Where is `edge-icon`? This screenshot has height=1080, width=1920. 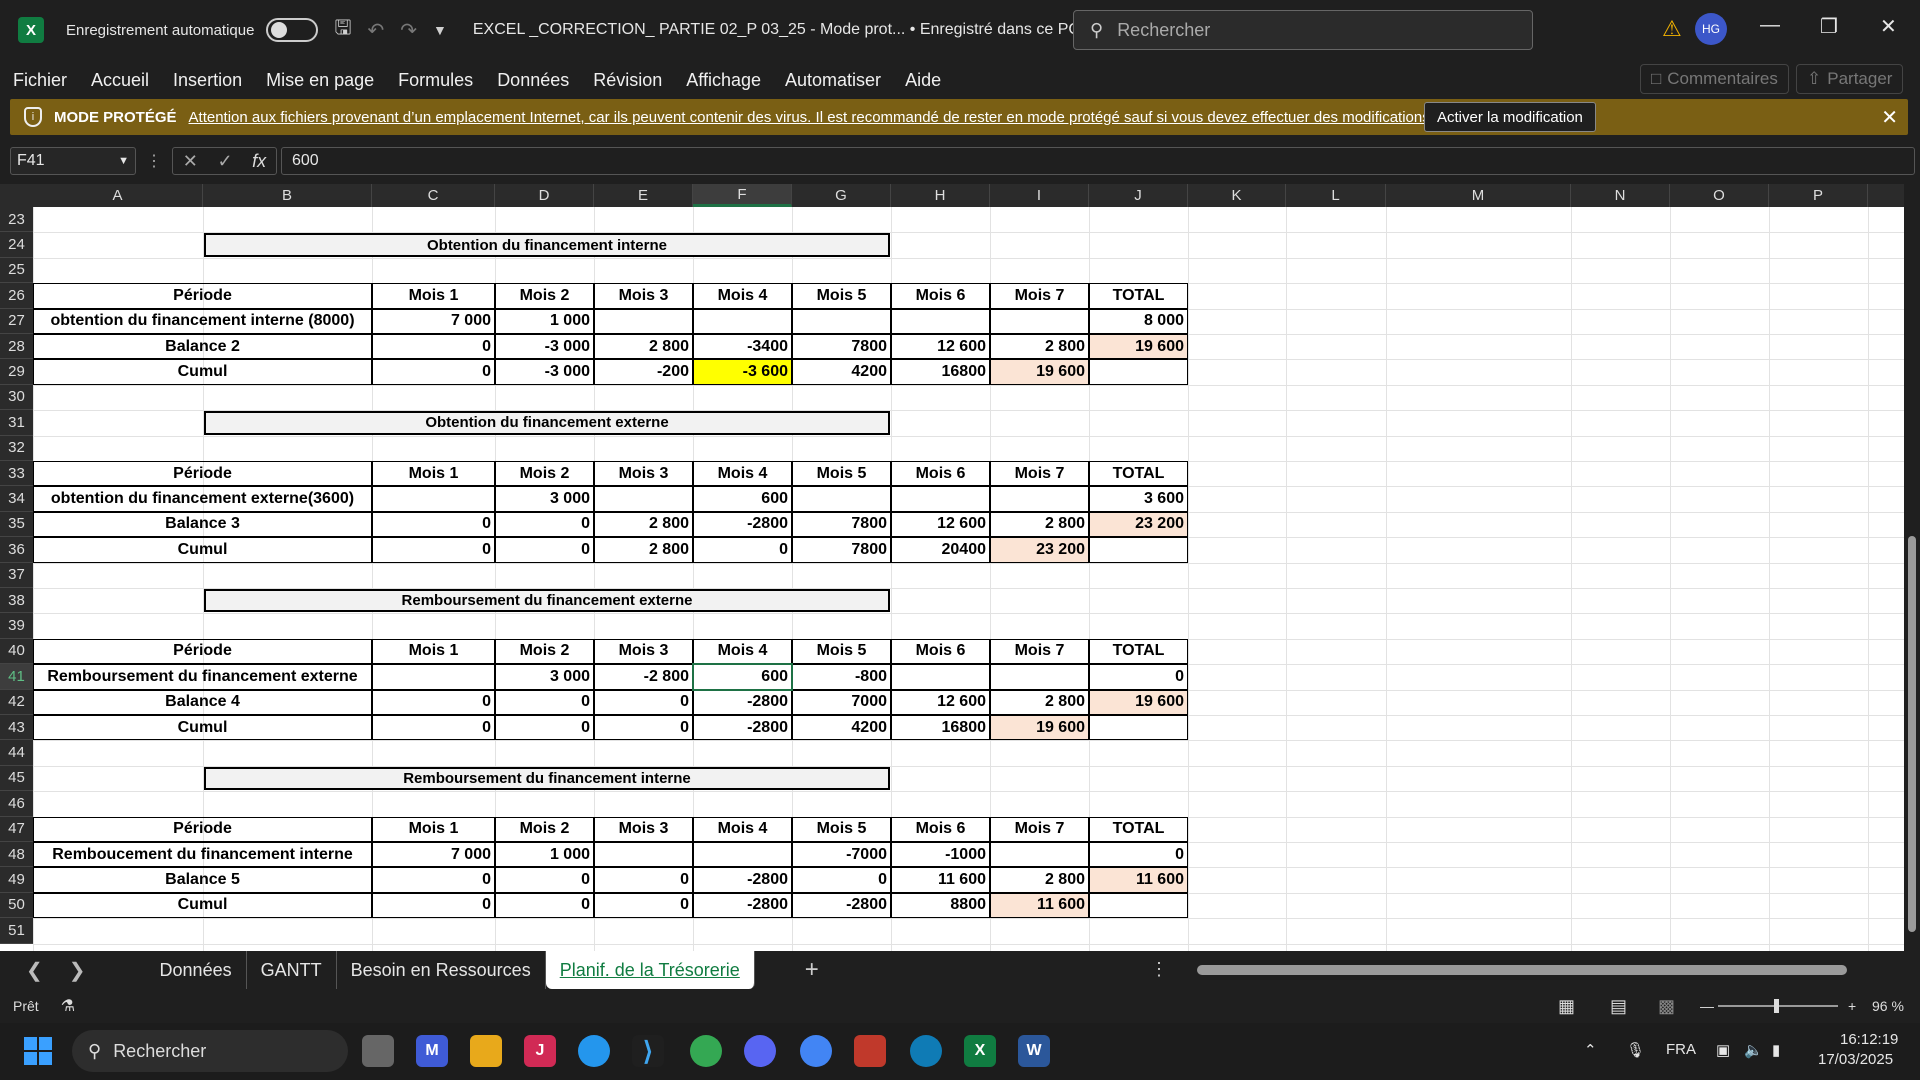
edge-icon is located at coordinates (926, 1051).